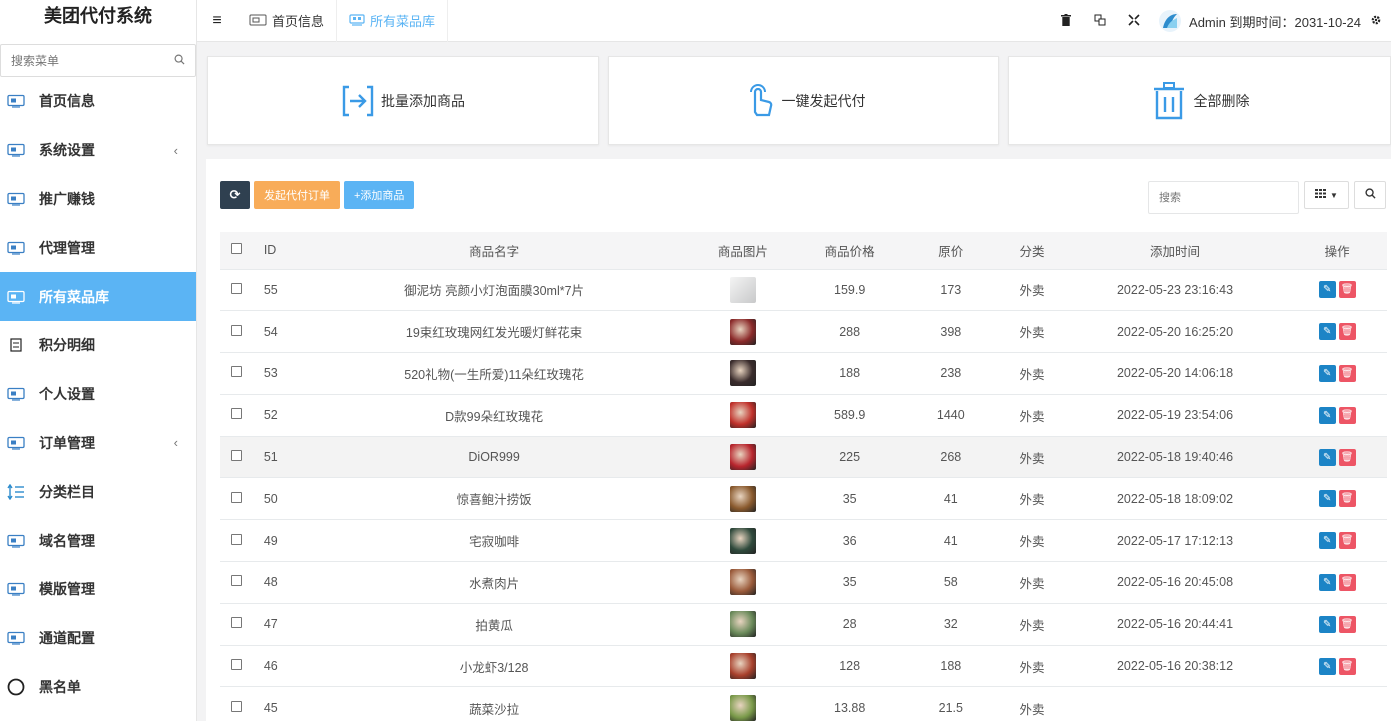  I want to click on sidebar-item-12: 通道配置, so click(98, 638).